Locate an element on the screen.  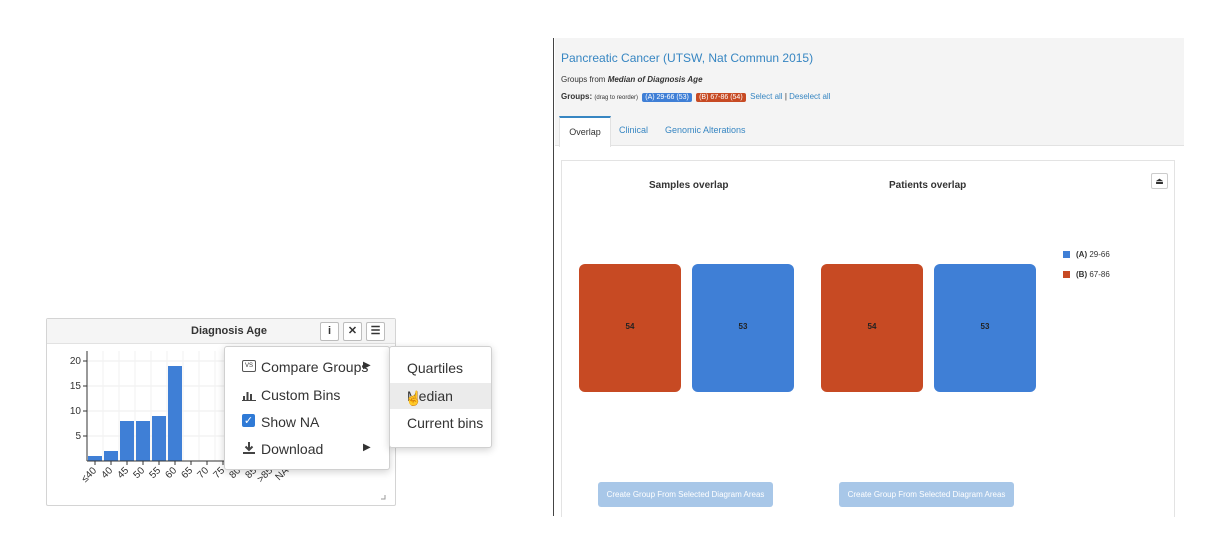
vs-icon: VS is located at coordinates (249, 366).